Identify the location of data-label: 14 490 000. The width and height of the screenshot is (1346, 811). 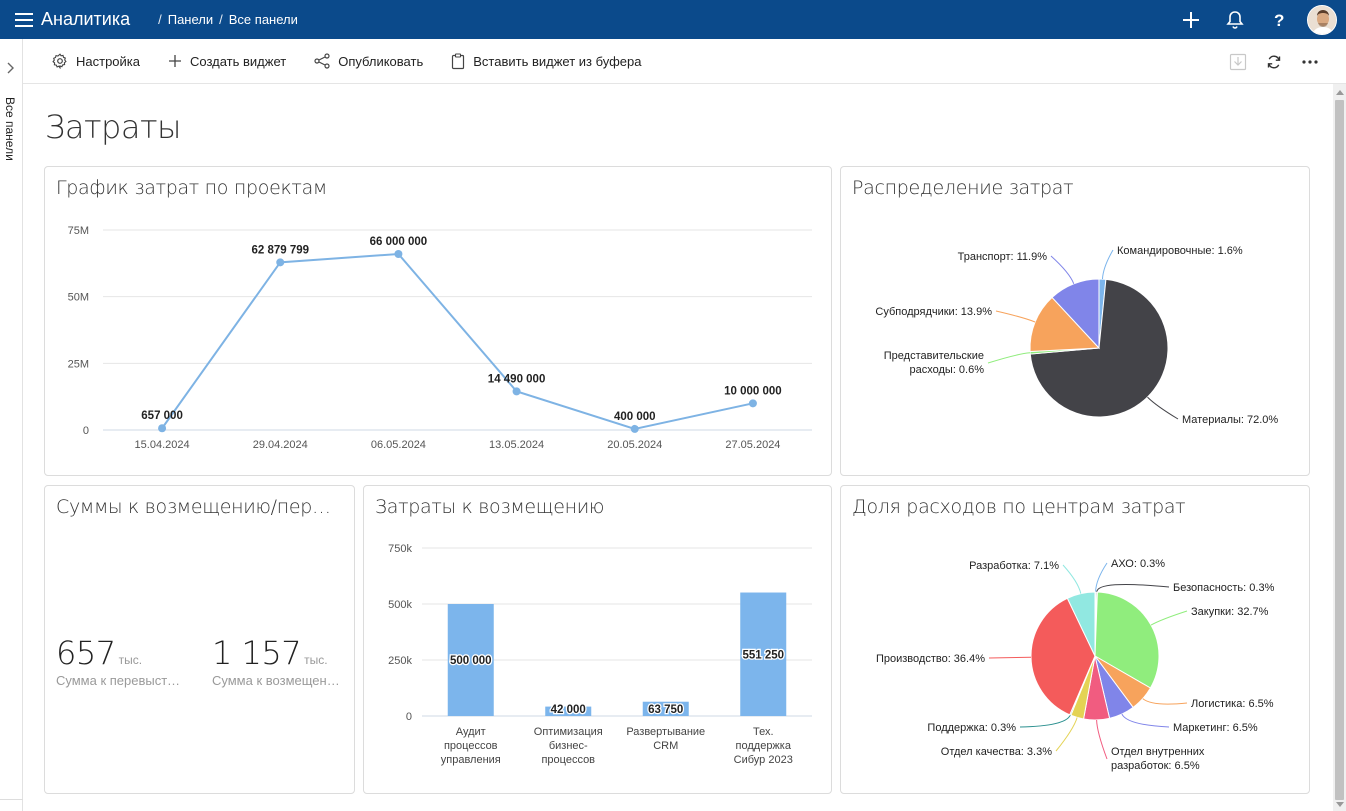
(517, 379).